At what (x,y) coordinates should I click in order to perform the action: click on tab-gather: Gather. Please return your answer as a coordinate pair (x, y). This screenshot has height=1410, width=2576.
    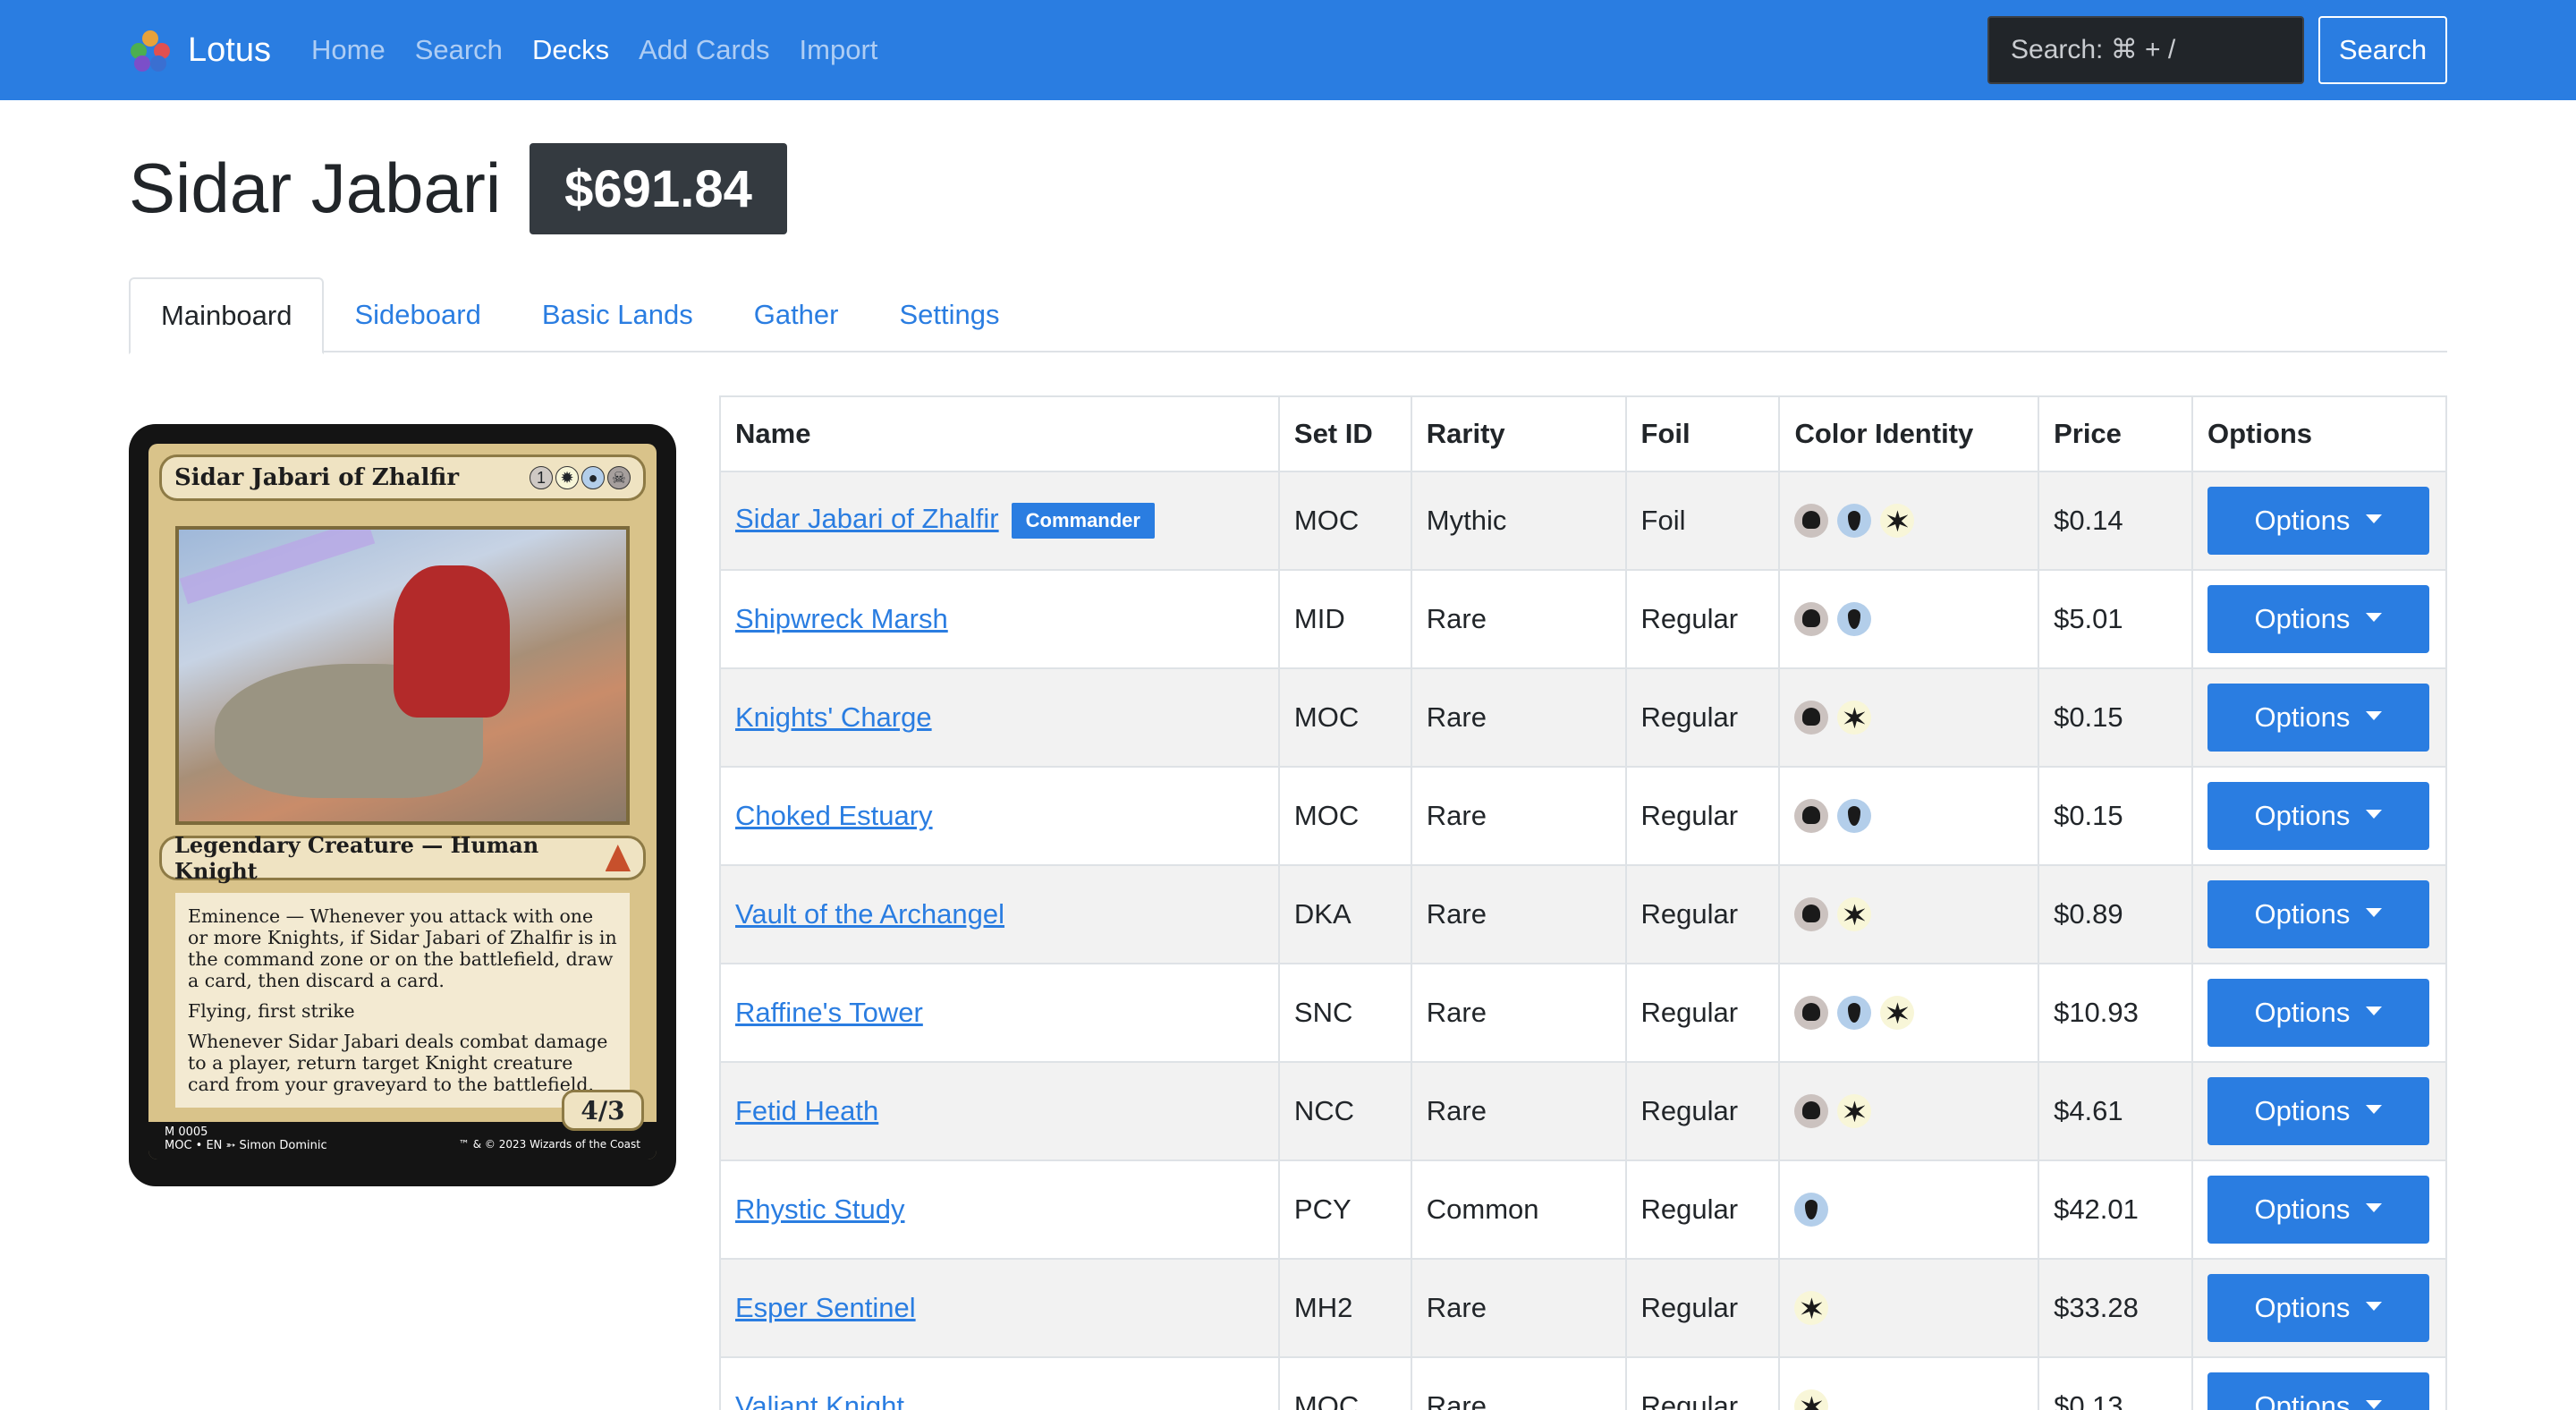
    Looking at the image, I should click on (796, 314).